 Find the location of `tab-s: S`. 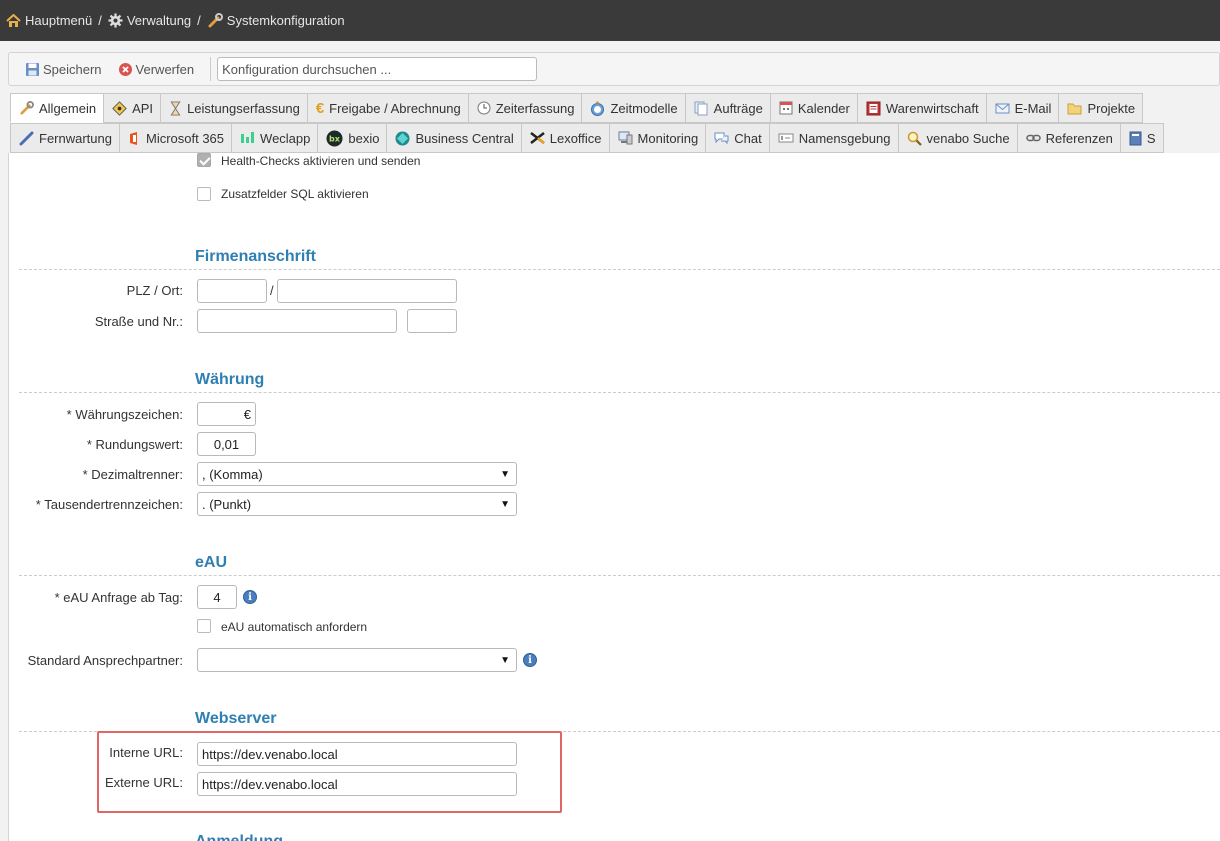

tab-s: S is located at coordinates (1141, 138).